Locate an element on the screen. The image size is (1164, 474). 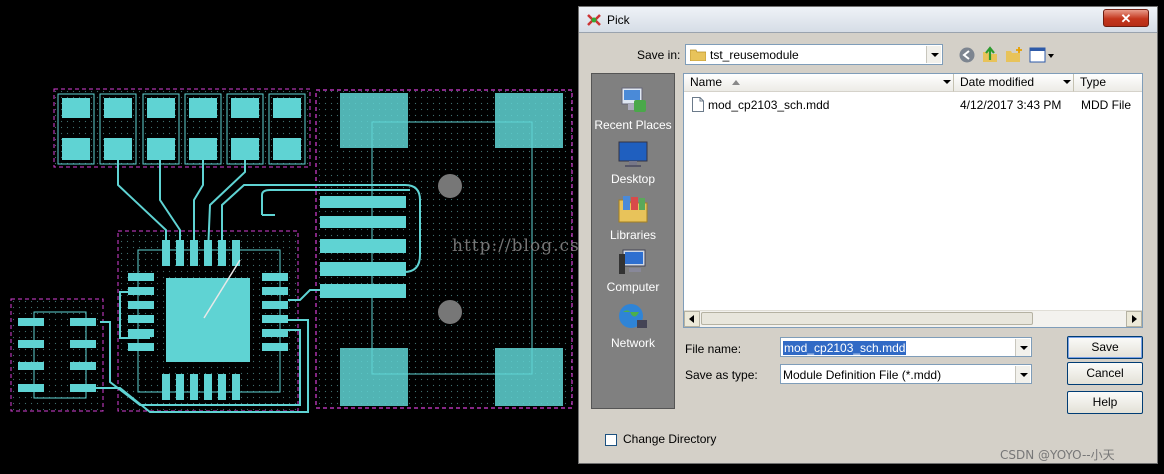
recent-places-icon is located at coordinates (633, 99).